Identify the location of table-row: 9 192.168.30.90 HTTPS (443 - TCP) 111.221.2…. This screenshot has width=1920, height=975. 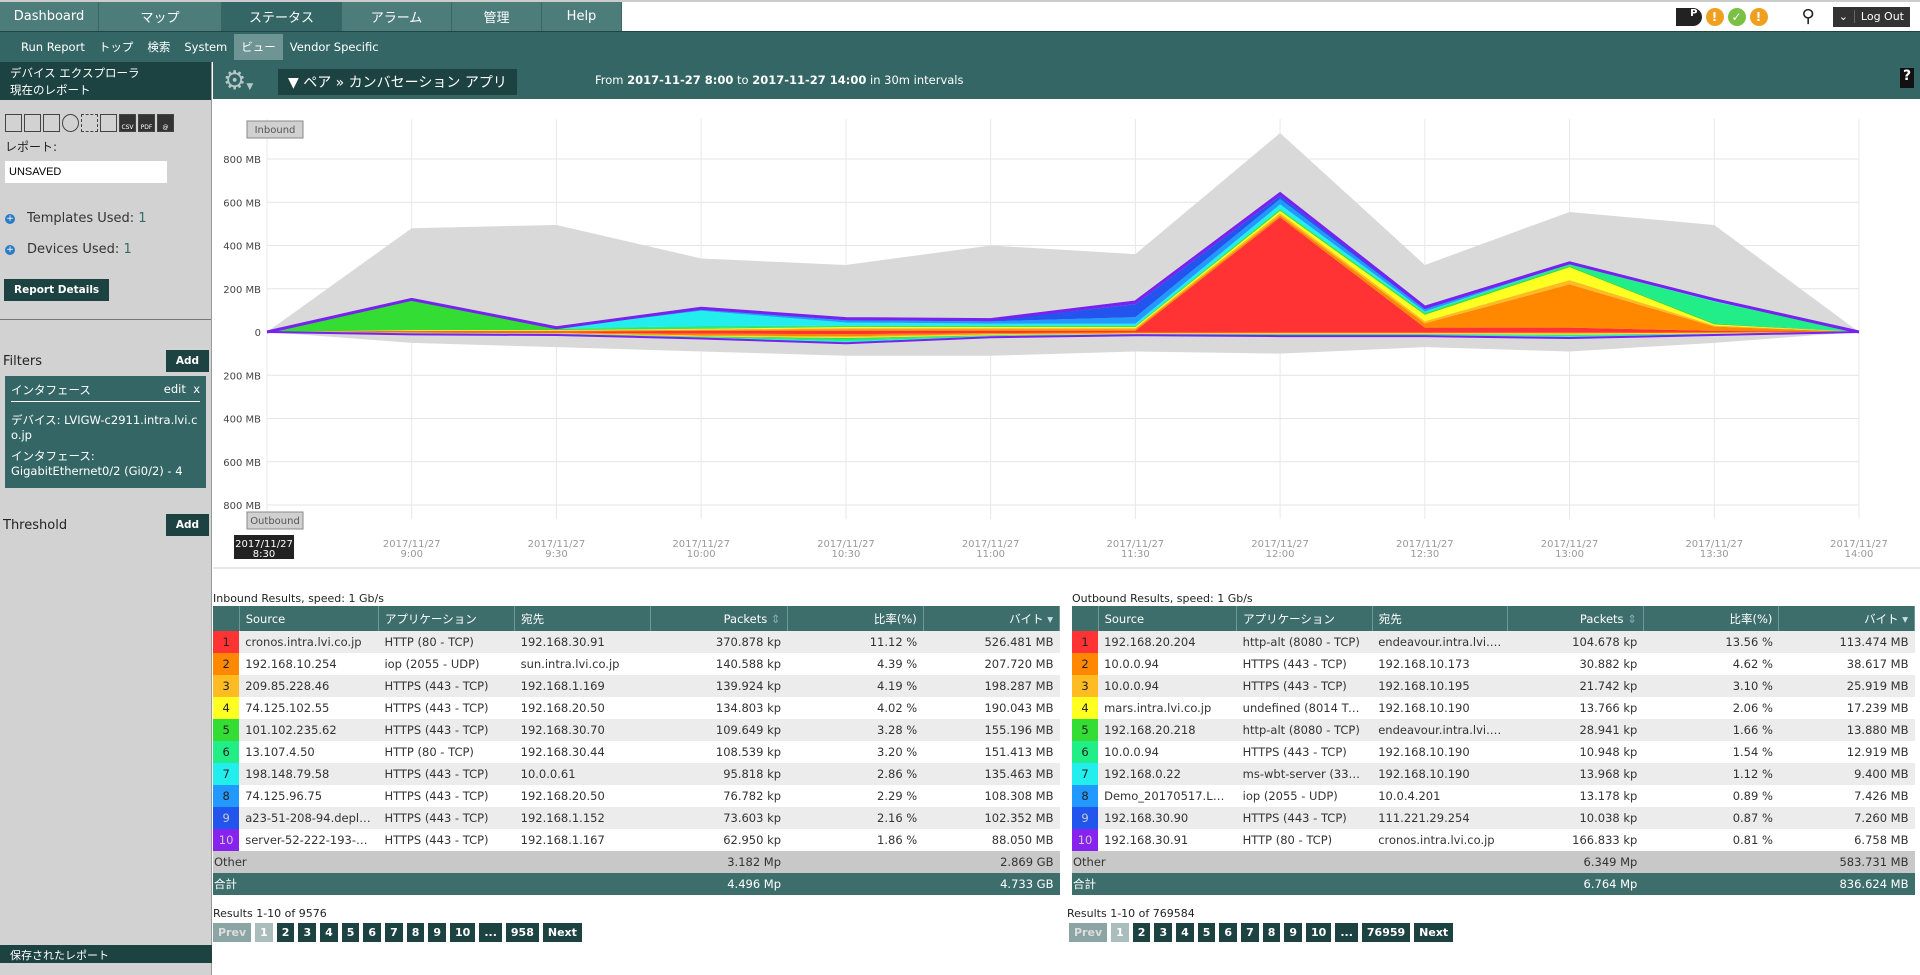
(1493, 818).